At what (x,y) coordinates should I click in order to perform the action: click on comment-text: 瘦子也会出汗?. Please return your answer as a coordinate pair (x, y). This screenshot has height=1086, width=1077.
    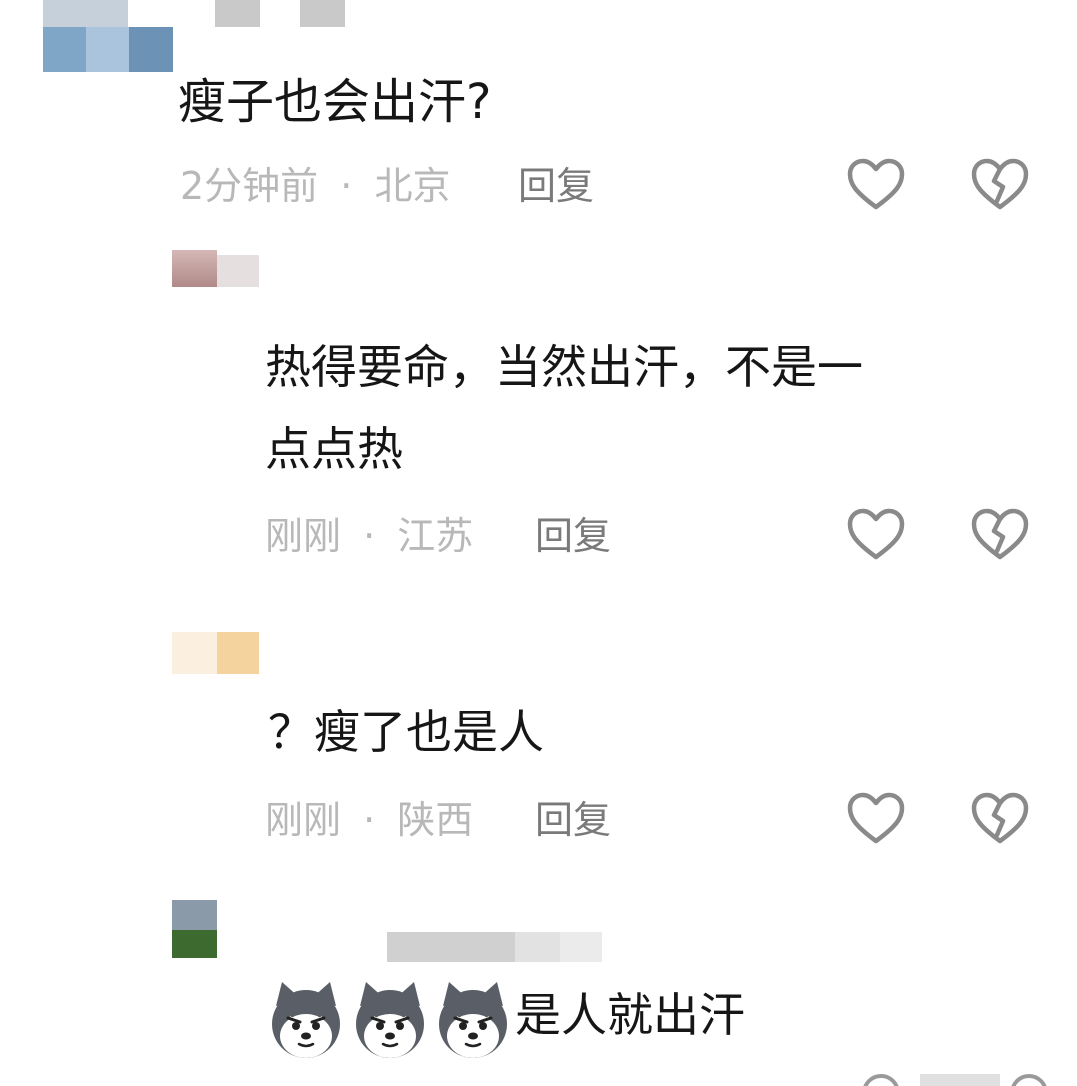
    Looking at the image, I should click on (335, 102).